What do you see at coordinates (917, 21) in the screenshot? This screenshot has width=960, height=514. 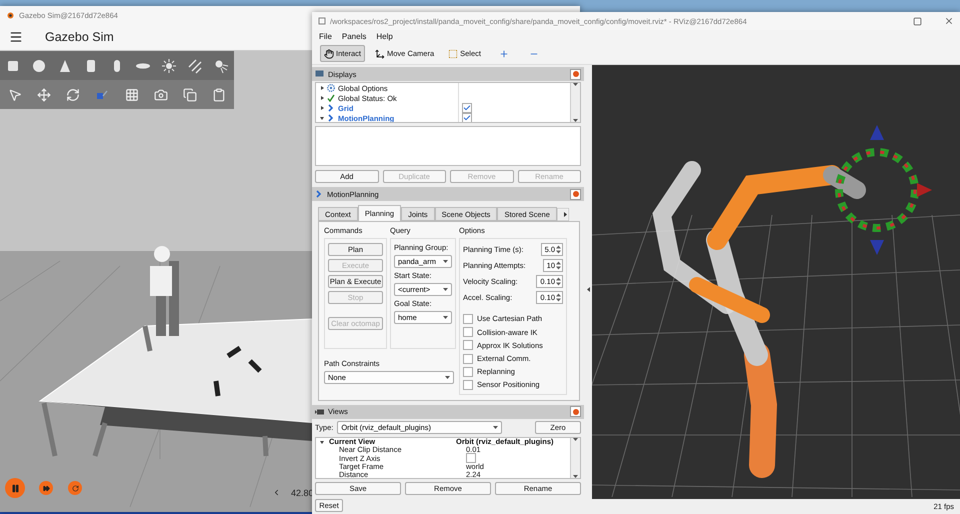 I see `maximize-icon` at bounding box center [917, 21].